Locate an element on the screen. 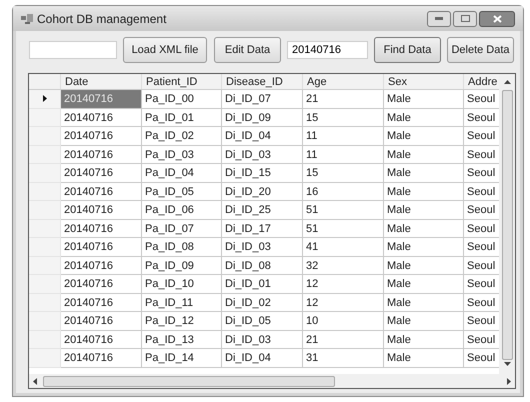  column-header: Age is located at coordinates (317, 82).